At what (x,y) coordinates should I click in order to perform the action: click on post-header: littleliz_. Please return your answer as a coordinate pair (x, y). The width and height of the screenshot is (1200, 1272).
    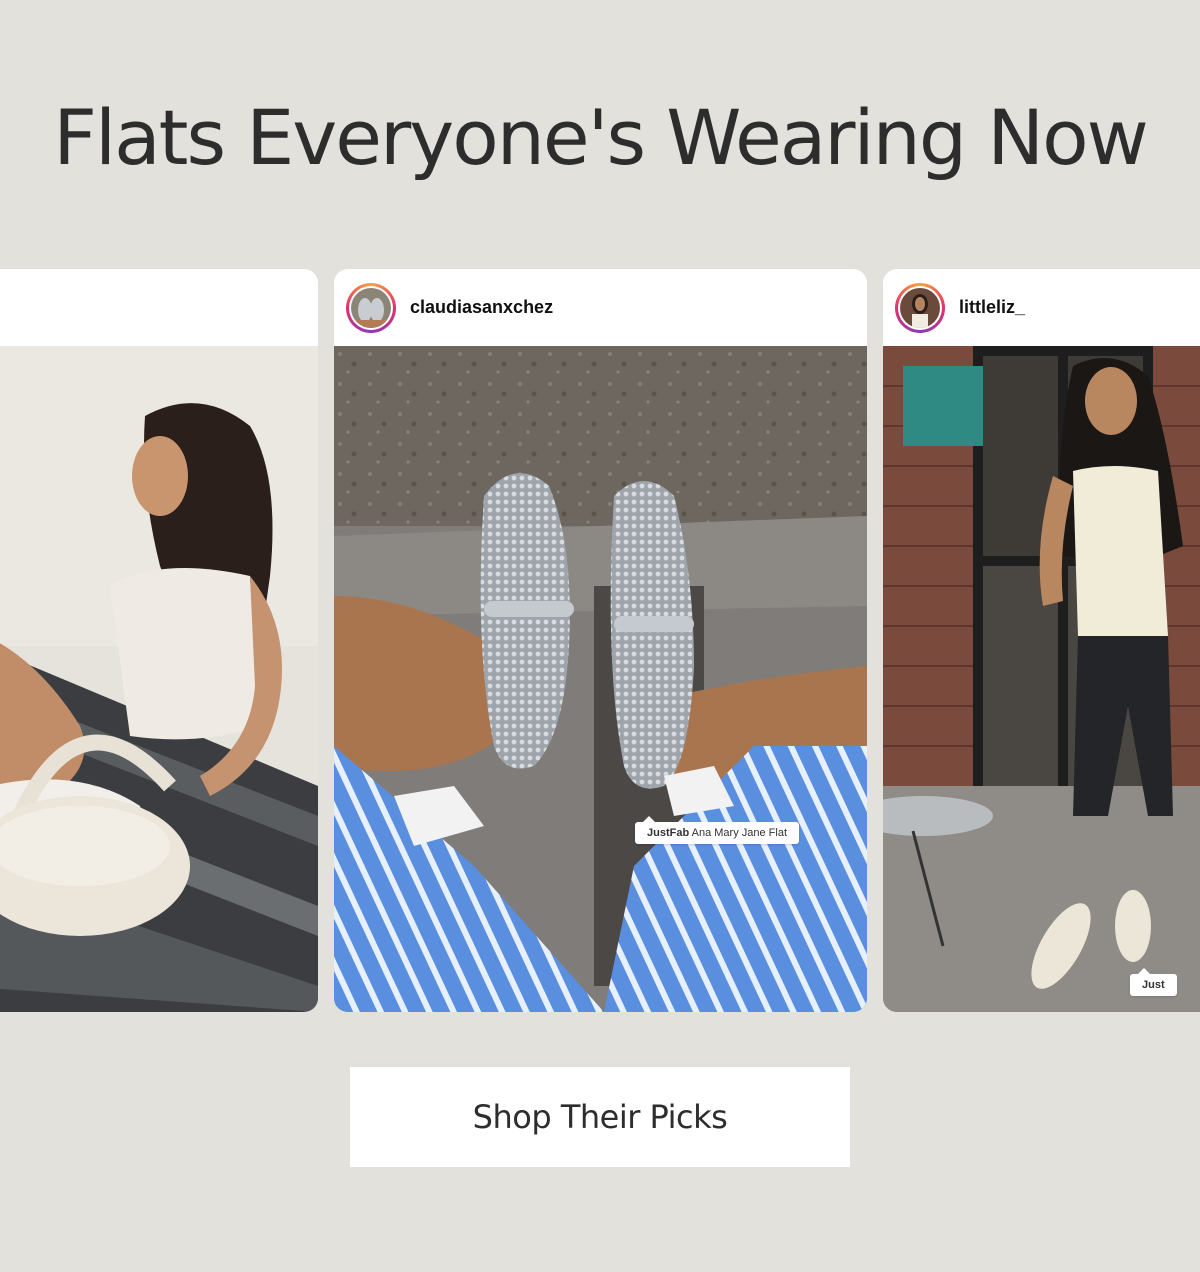
    Looking at the image, I should click on (1041, 307).